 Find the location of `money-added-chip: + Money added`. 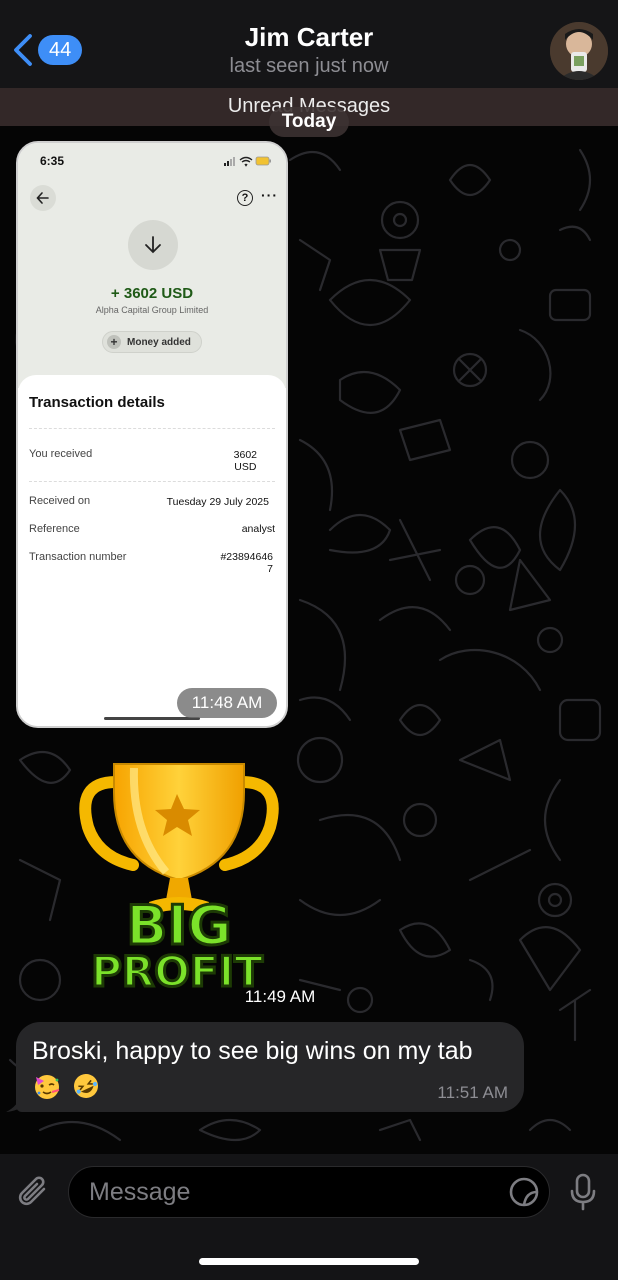

money-added-chip: + Money added is located at coordinates (152, 342).